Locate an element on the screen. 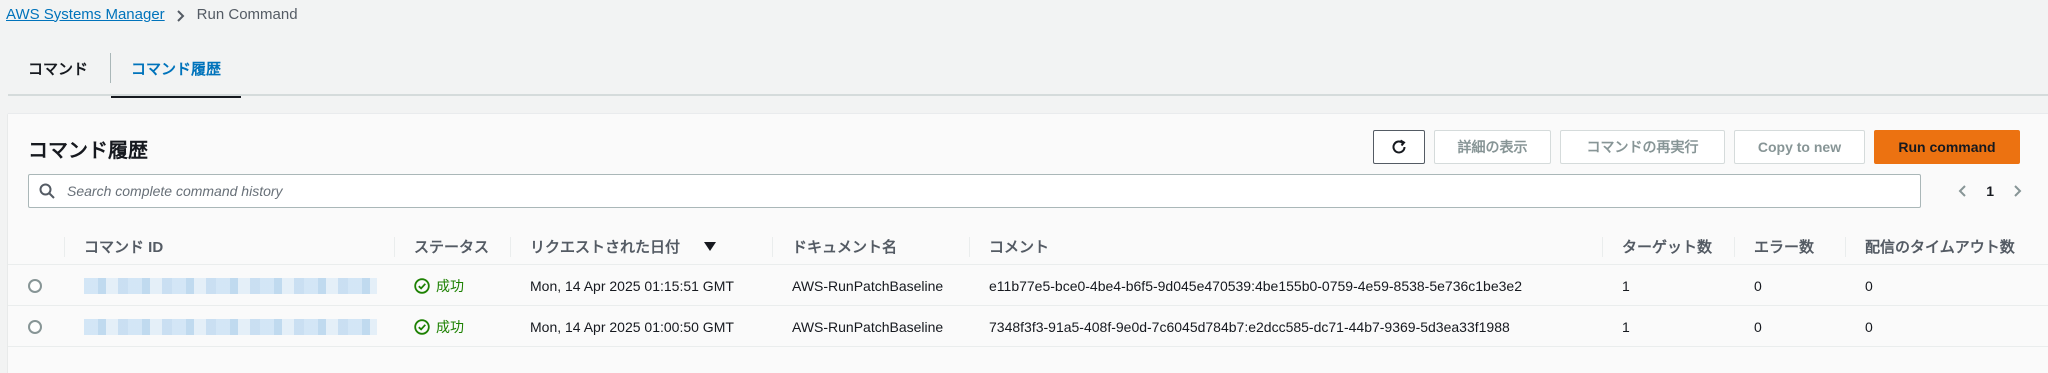  column-label: 配信のタイムアウト数 is located at coordinates (1940, 247).